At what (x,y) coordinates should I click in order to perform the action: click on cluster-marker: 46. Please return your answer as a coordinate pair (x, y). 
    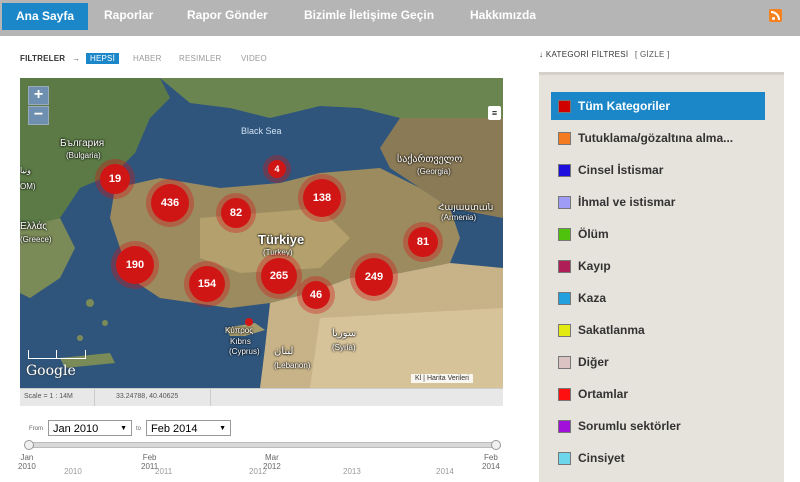
    Looking at the image, I should click on (316, 295).